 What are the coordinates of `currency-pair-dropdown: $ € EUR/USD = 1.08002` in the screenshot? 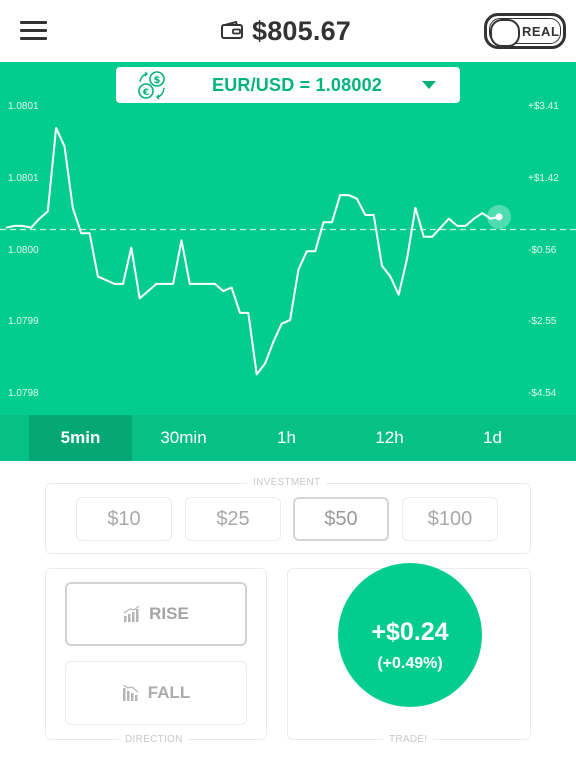 It's located at (288, 85).